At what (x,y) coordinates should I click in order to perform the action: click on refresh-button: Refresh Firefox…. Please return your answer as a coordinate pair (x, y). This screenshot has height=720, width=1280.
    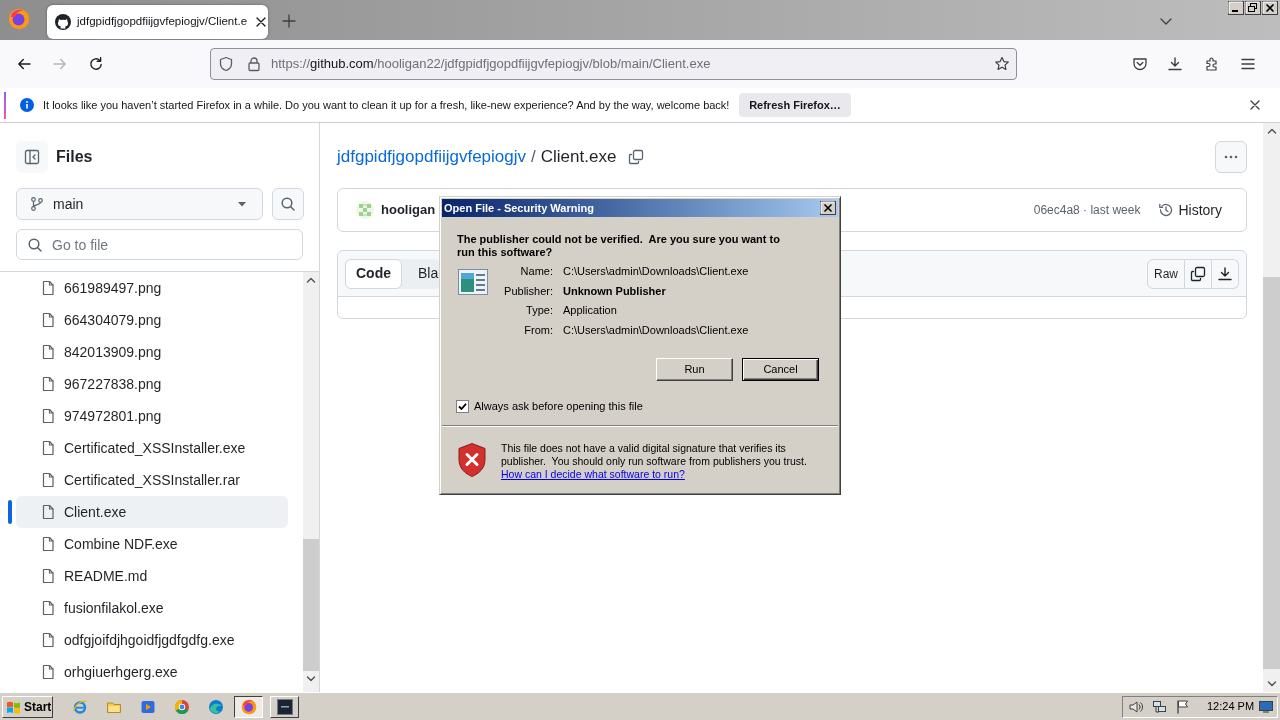
    Looking at the image, I should click on (795, 105).